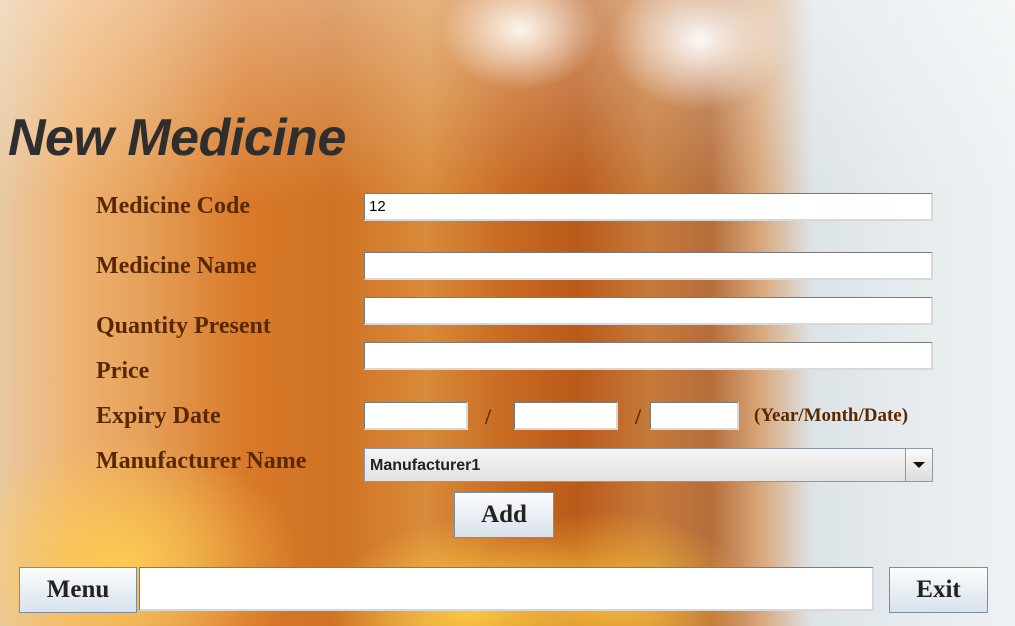  I want to click on medicine-code-label: Medicine Code, so click(173, 206).